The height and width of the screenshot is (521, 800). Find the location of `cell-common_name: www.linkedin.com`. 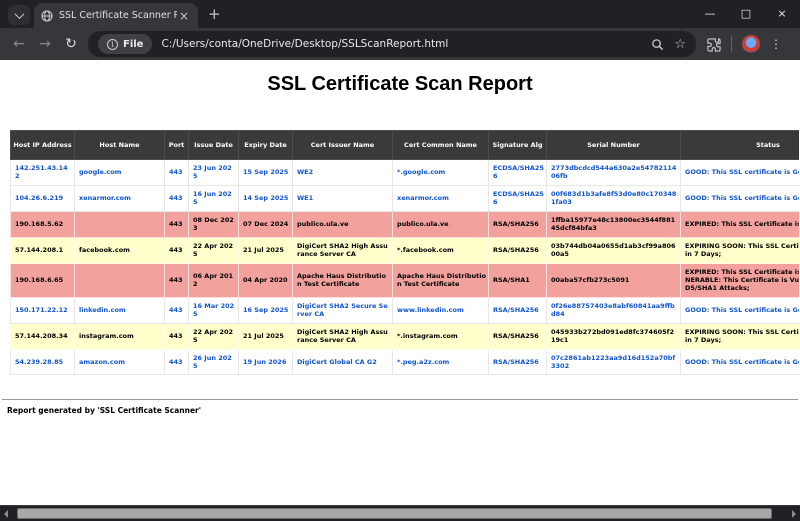

cell-common_name: www.linkedin.com is located at coordinates (440, 310).